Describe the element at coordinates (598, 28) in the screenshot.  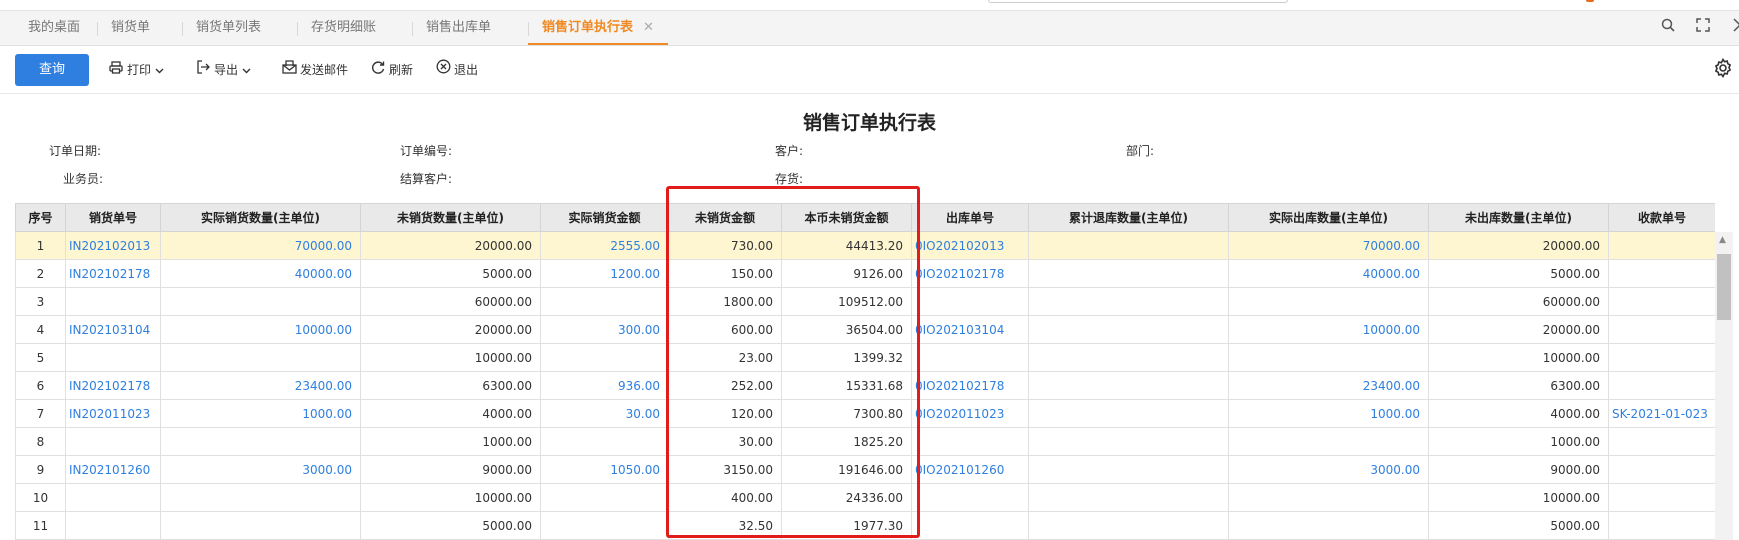
I see `tab-sales-order-execution: 销售订单执行表 ✕` at that location.